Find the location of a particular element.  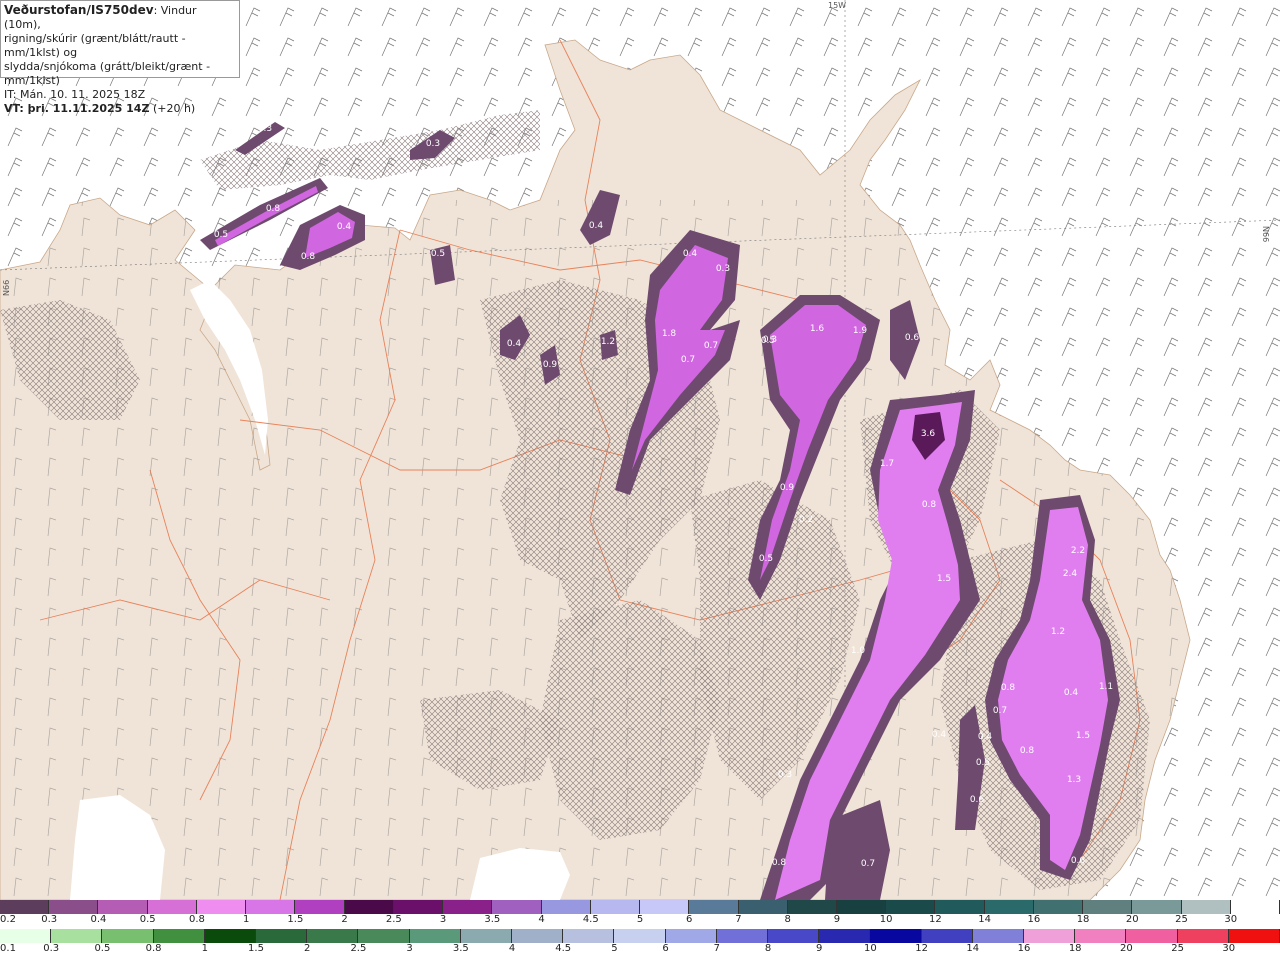

rain-scale-label: 10 is located at coordinates (870, 948).